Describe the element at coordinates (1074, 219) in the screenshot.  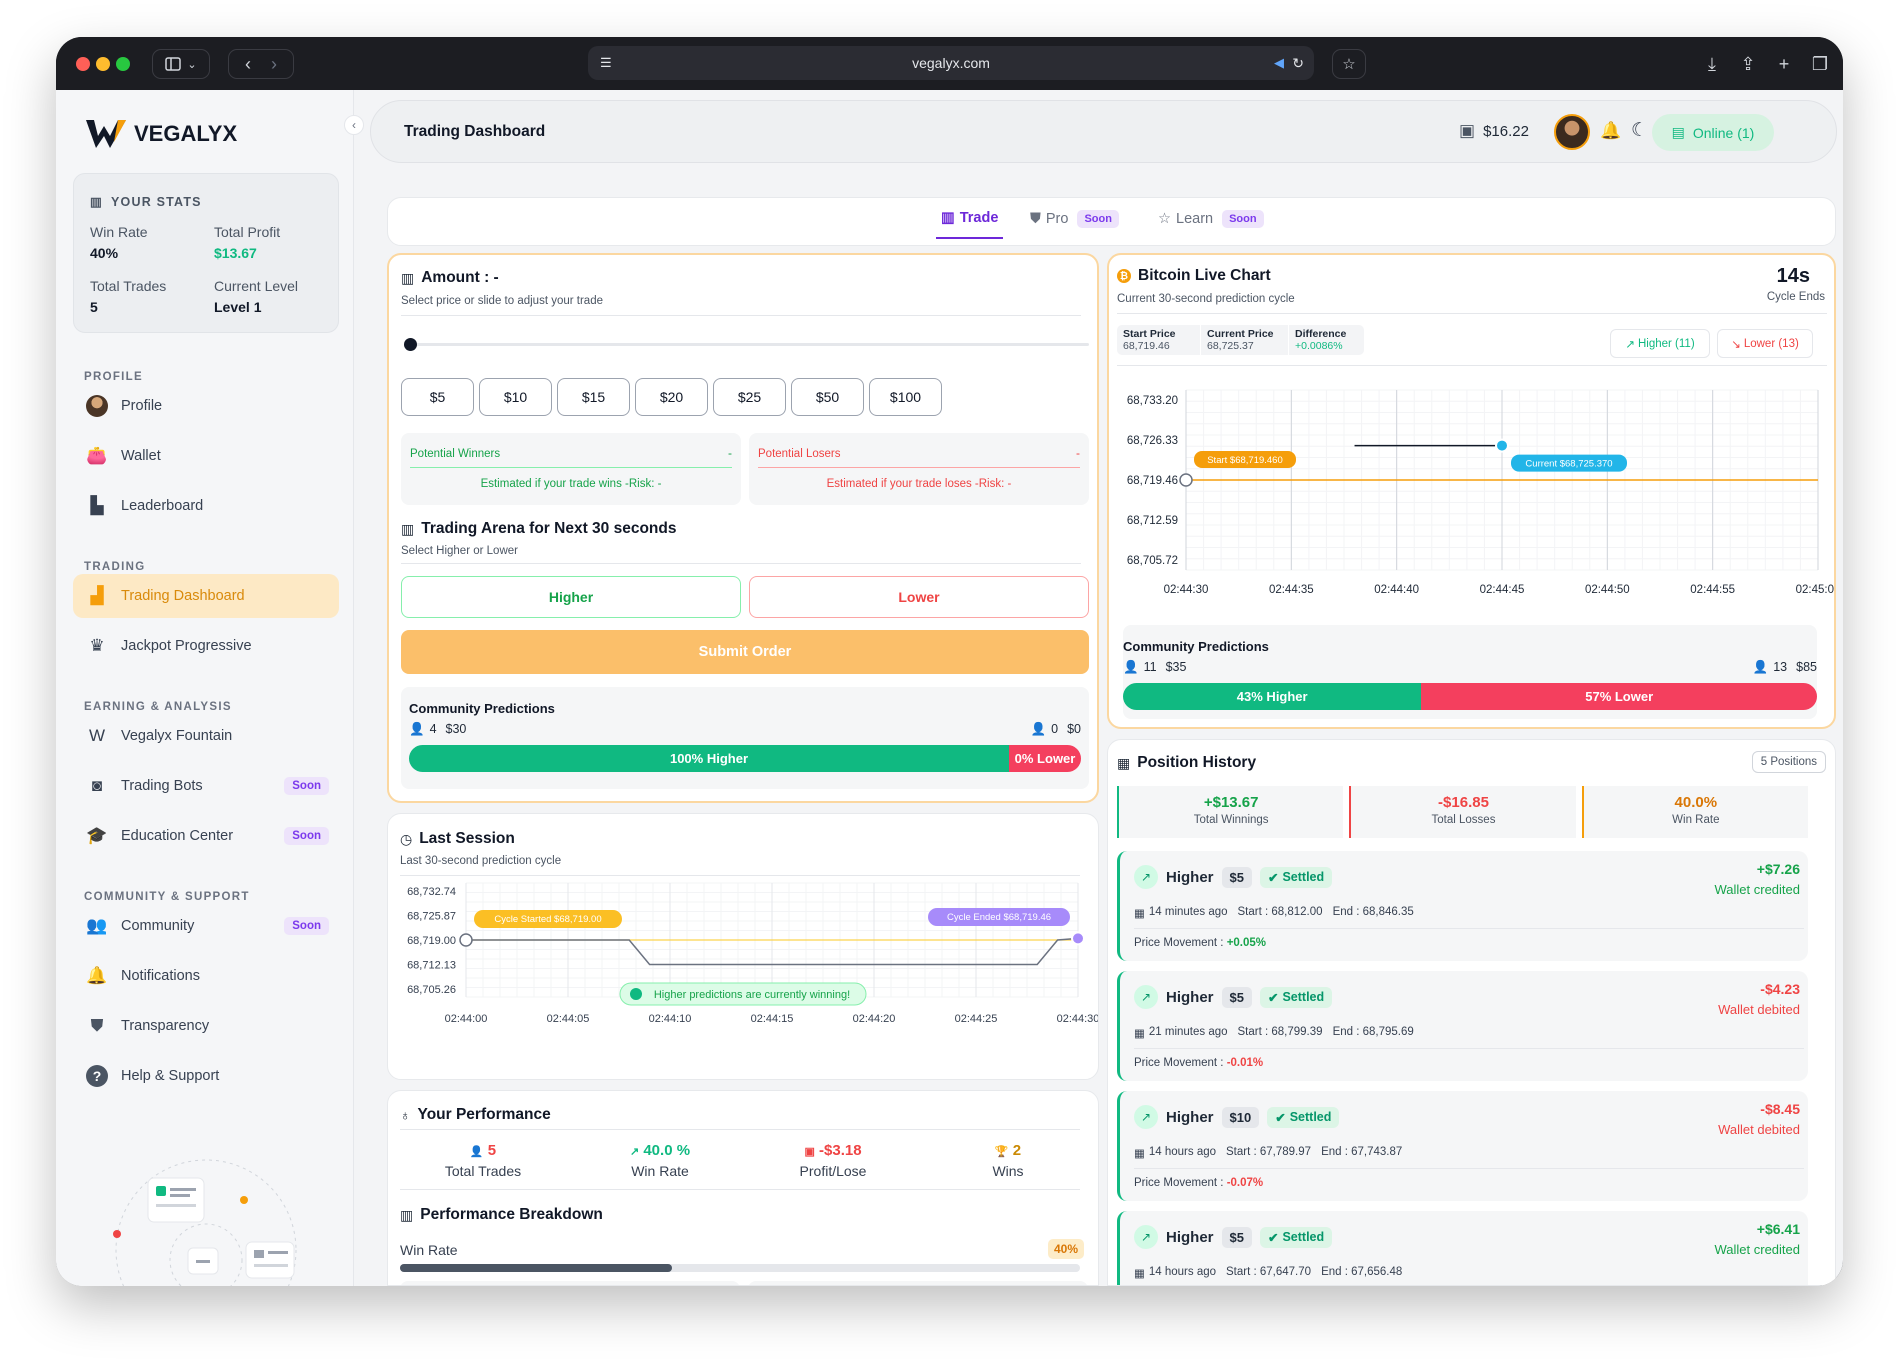
I see `tab-pro: ⛊ Pro Soon` at that location.